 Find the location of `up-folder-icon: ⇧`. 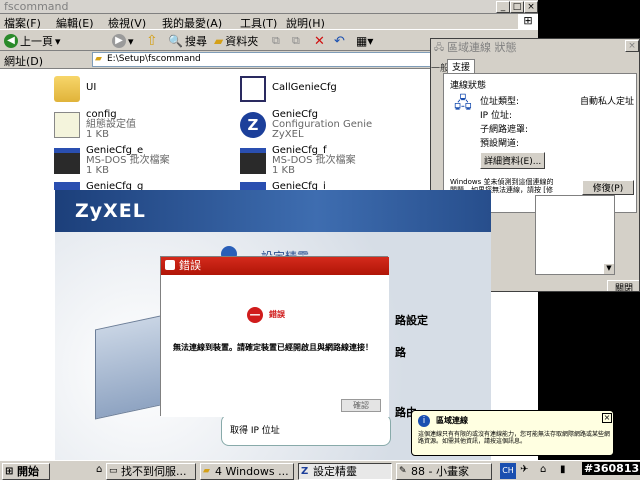

up-folder-icon: ⇧ is located at coordinates (152, 41).